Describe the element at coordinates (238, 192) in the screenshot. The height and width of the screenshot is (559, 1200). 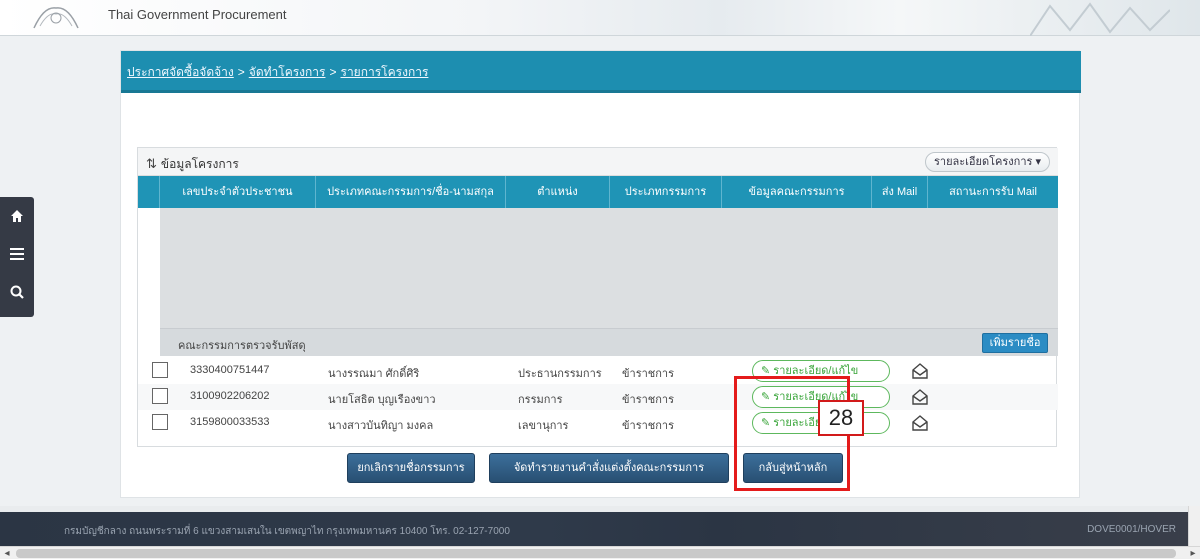
I see `header-citizen-id: เลขประจำตัวประชาชน` at that location.